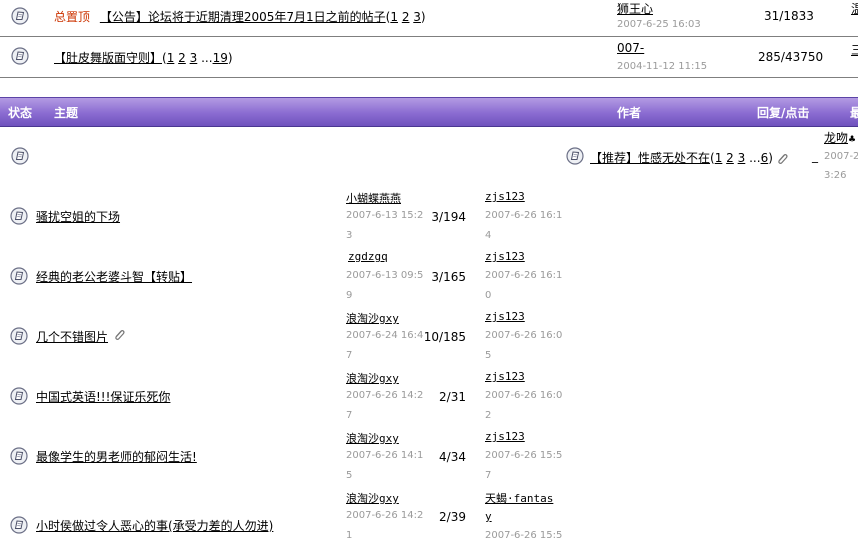  I want to click on author-link: zgdzgq, so click(368, 256).